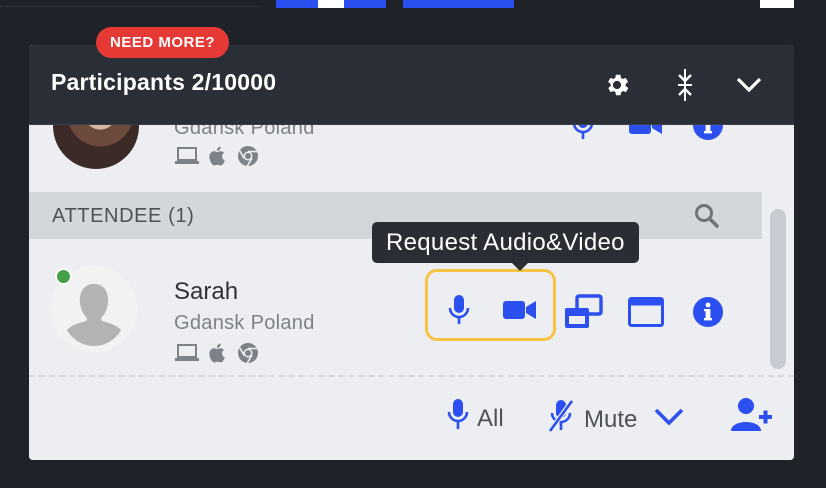  Describe the element at coordinates (611, 419) in the screenshot. I see `mute-label: Mute` at that location.